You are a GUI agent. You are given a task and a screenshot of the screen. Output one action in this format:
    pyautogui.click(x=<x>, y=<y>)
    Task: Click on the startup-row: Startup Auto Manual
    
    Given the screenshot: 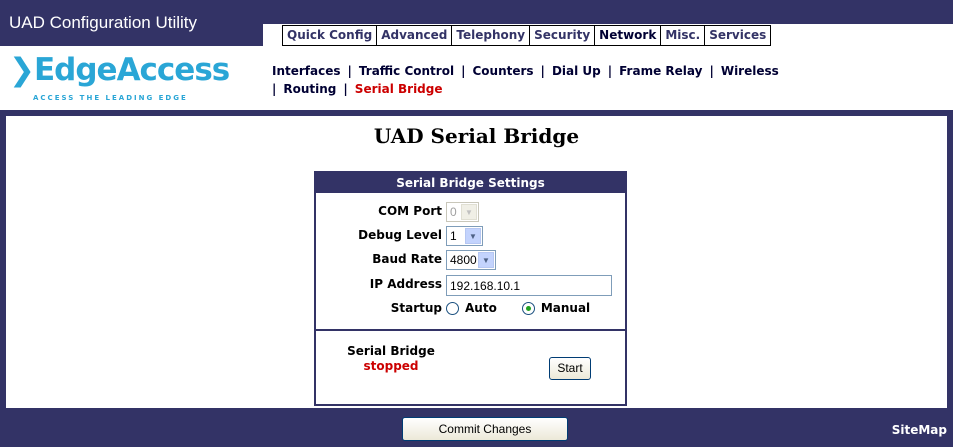 What is the action you would take?
    pyautogui.click(x=470, y=309)
    